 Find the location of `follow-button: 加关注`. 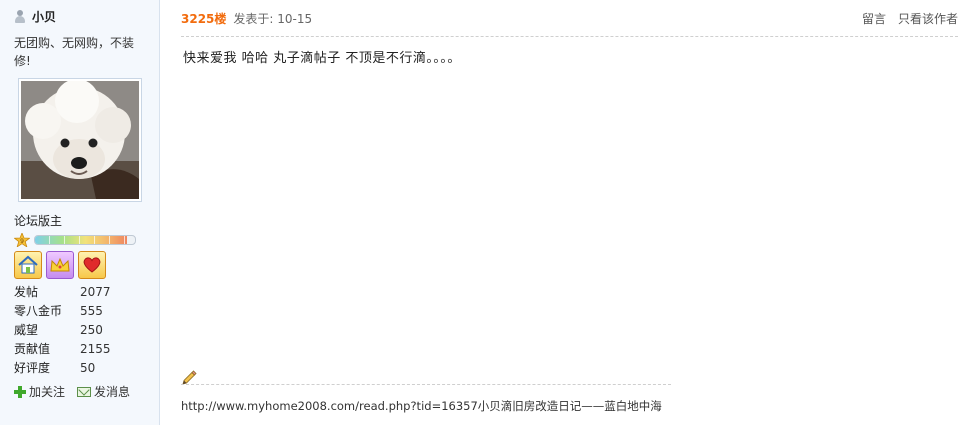

follow-button: 加关注 is located at coordinates (39, 391).